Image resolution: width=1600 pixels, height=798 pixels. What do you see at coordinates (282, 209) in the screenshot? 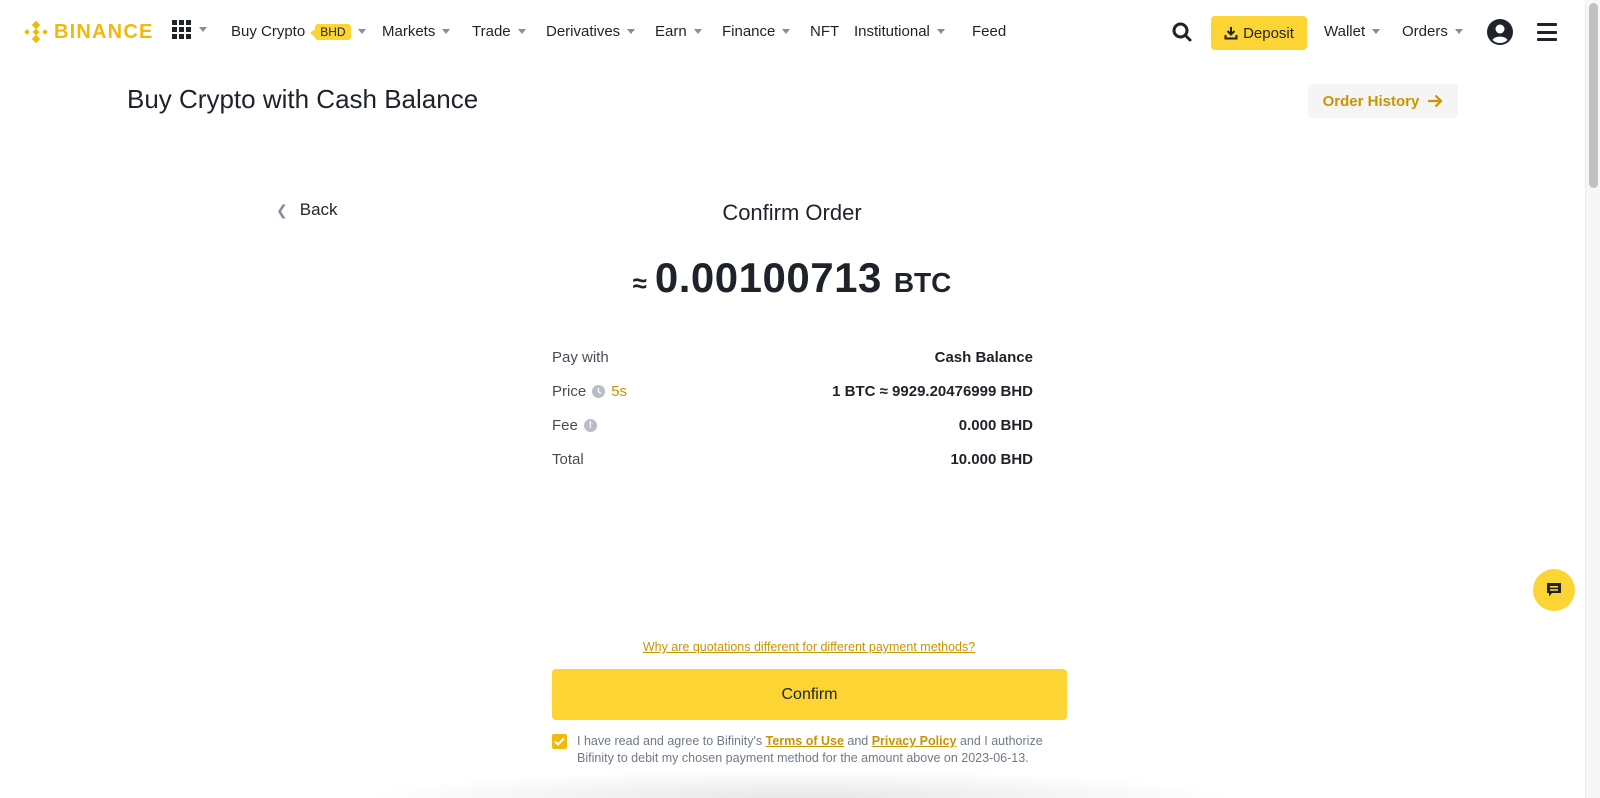
I see `chevron-left-icon: ❮` at bounding box center [282, 209].